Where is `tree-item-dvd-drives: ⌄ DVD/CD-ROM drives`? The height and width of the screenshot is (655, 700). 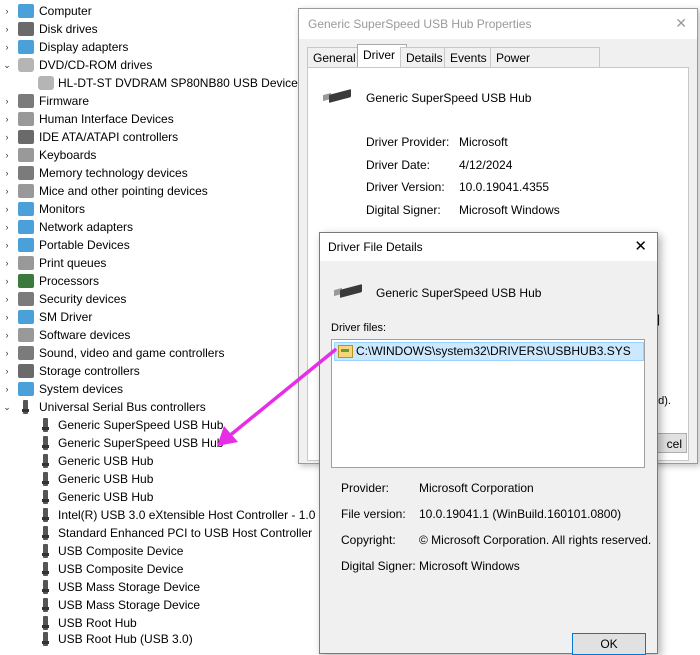
tree-item-dvd-drives: ⌄ DVD/CD-ROM drives is located at coordinates (150, 65).